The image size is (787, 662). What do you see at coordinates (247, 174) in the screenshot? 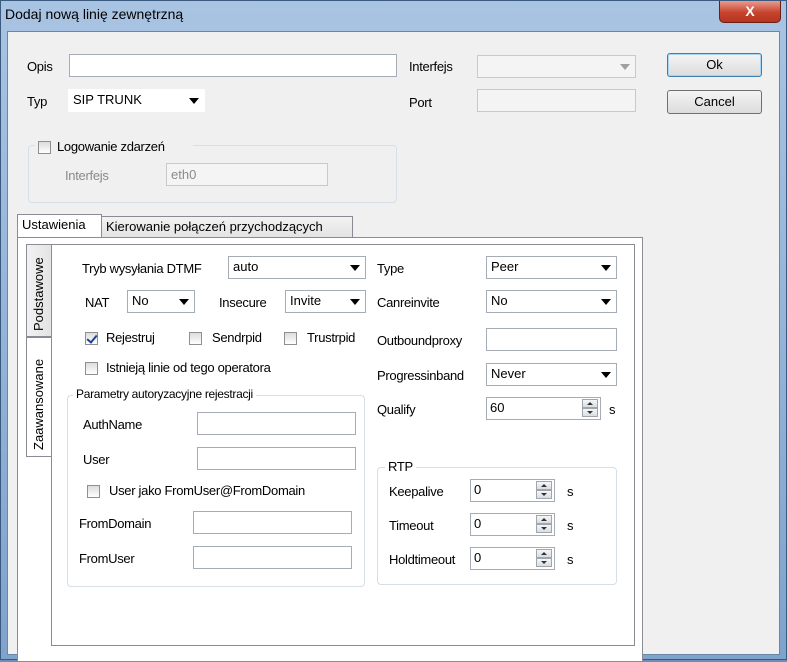
I see `logging-interfejs-input: eth0` at bounding box center [247, 174].